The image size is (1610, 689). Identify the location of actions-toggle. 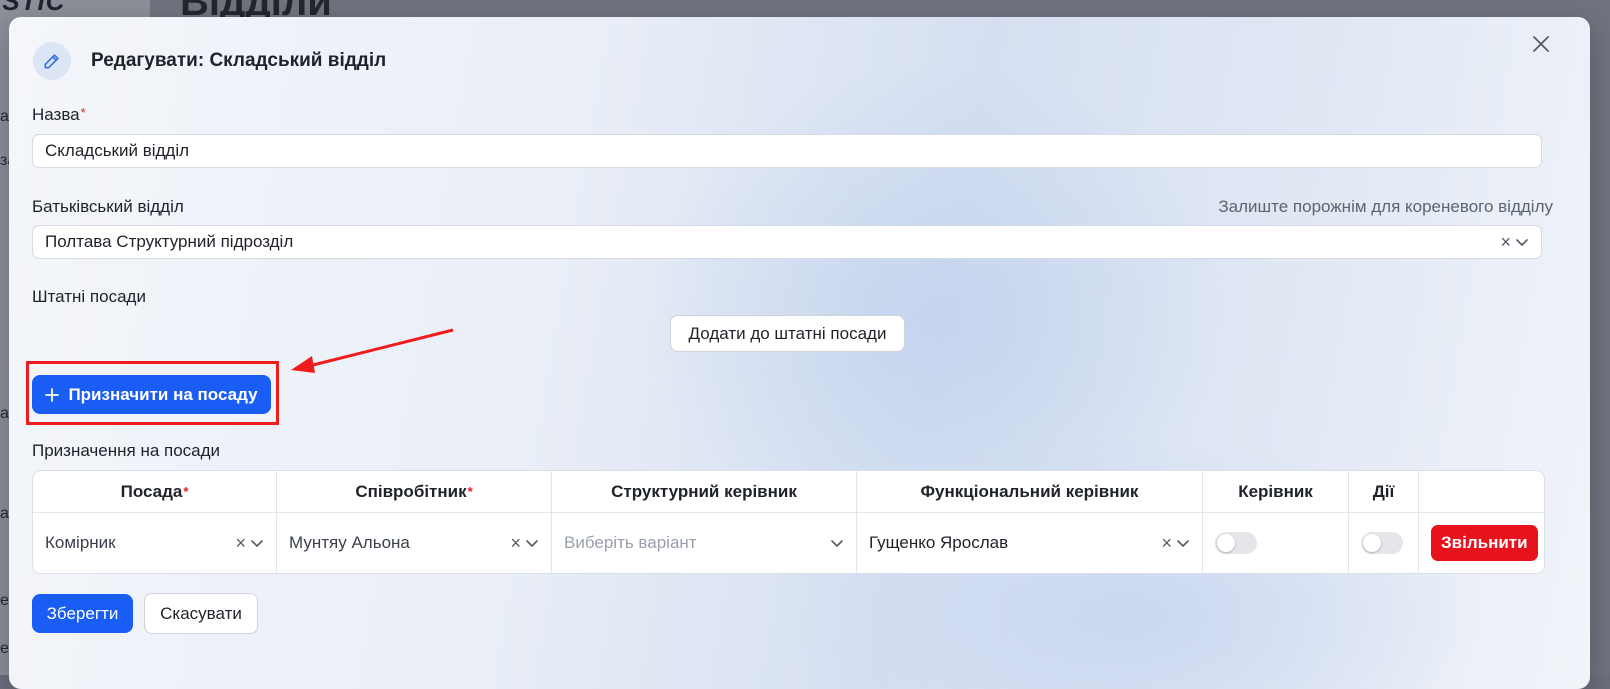
(1382, 543).